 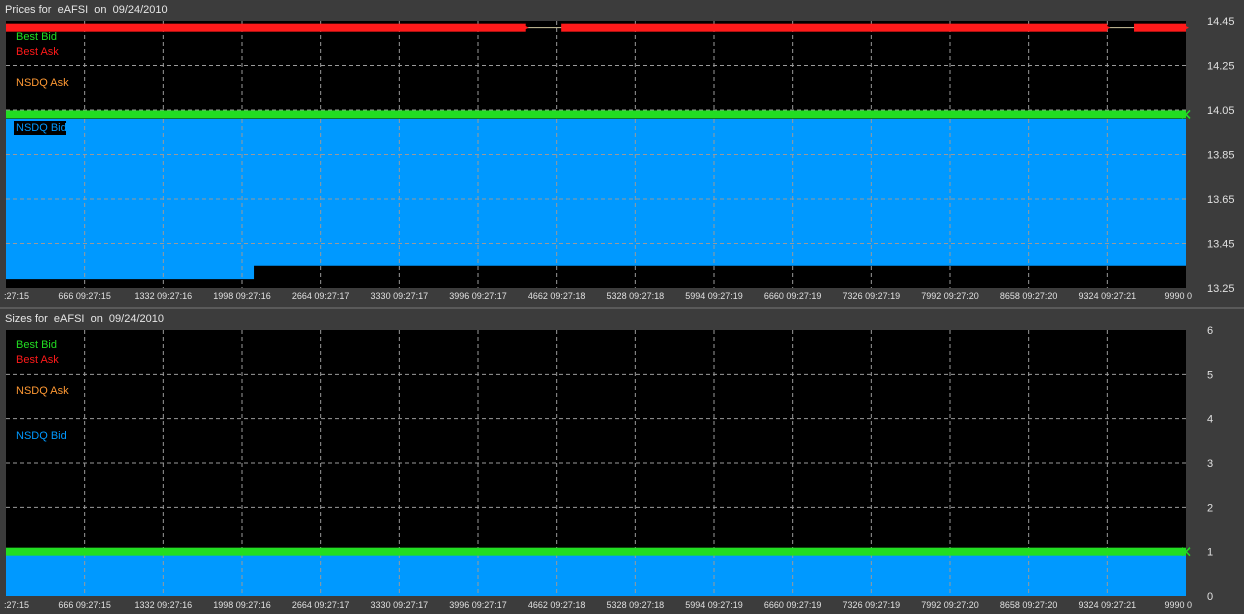 What do you see at coordinates (84, 296) in the screenshot?
I see `prices-x-tick: 666 09:27:15` at bounding box center [84, 296].